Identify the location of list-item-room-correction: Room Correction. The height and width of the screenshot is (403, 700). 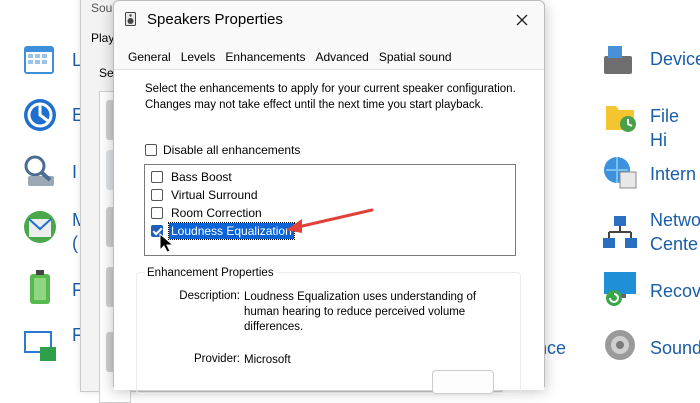
(207, 213).